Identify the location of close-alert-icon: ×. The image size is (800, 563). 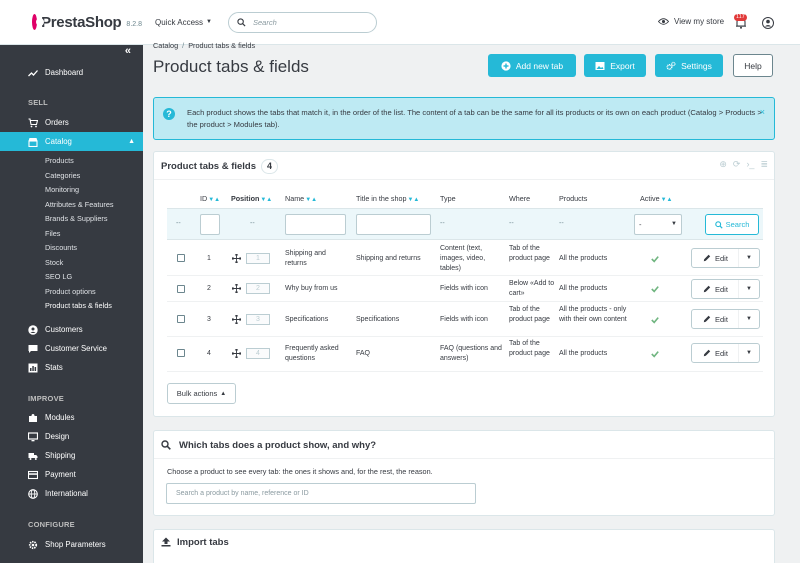
(762, 112).